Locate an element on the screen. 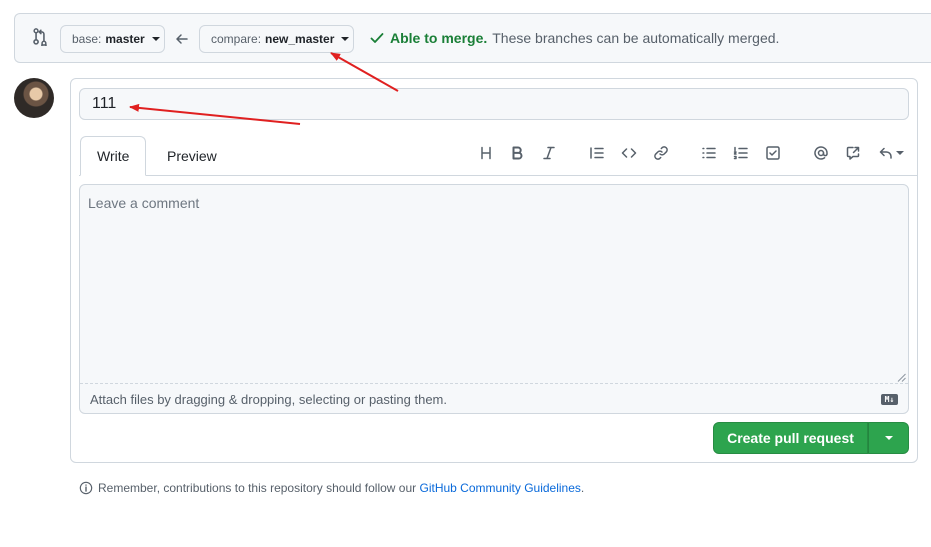 The height and width of the screenshot is (547, 931). community-guidelines-link: GitHub Community Guidelines is located at coordinates (500, 488).